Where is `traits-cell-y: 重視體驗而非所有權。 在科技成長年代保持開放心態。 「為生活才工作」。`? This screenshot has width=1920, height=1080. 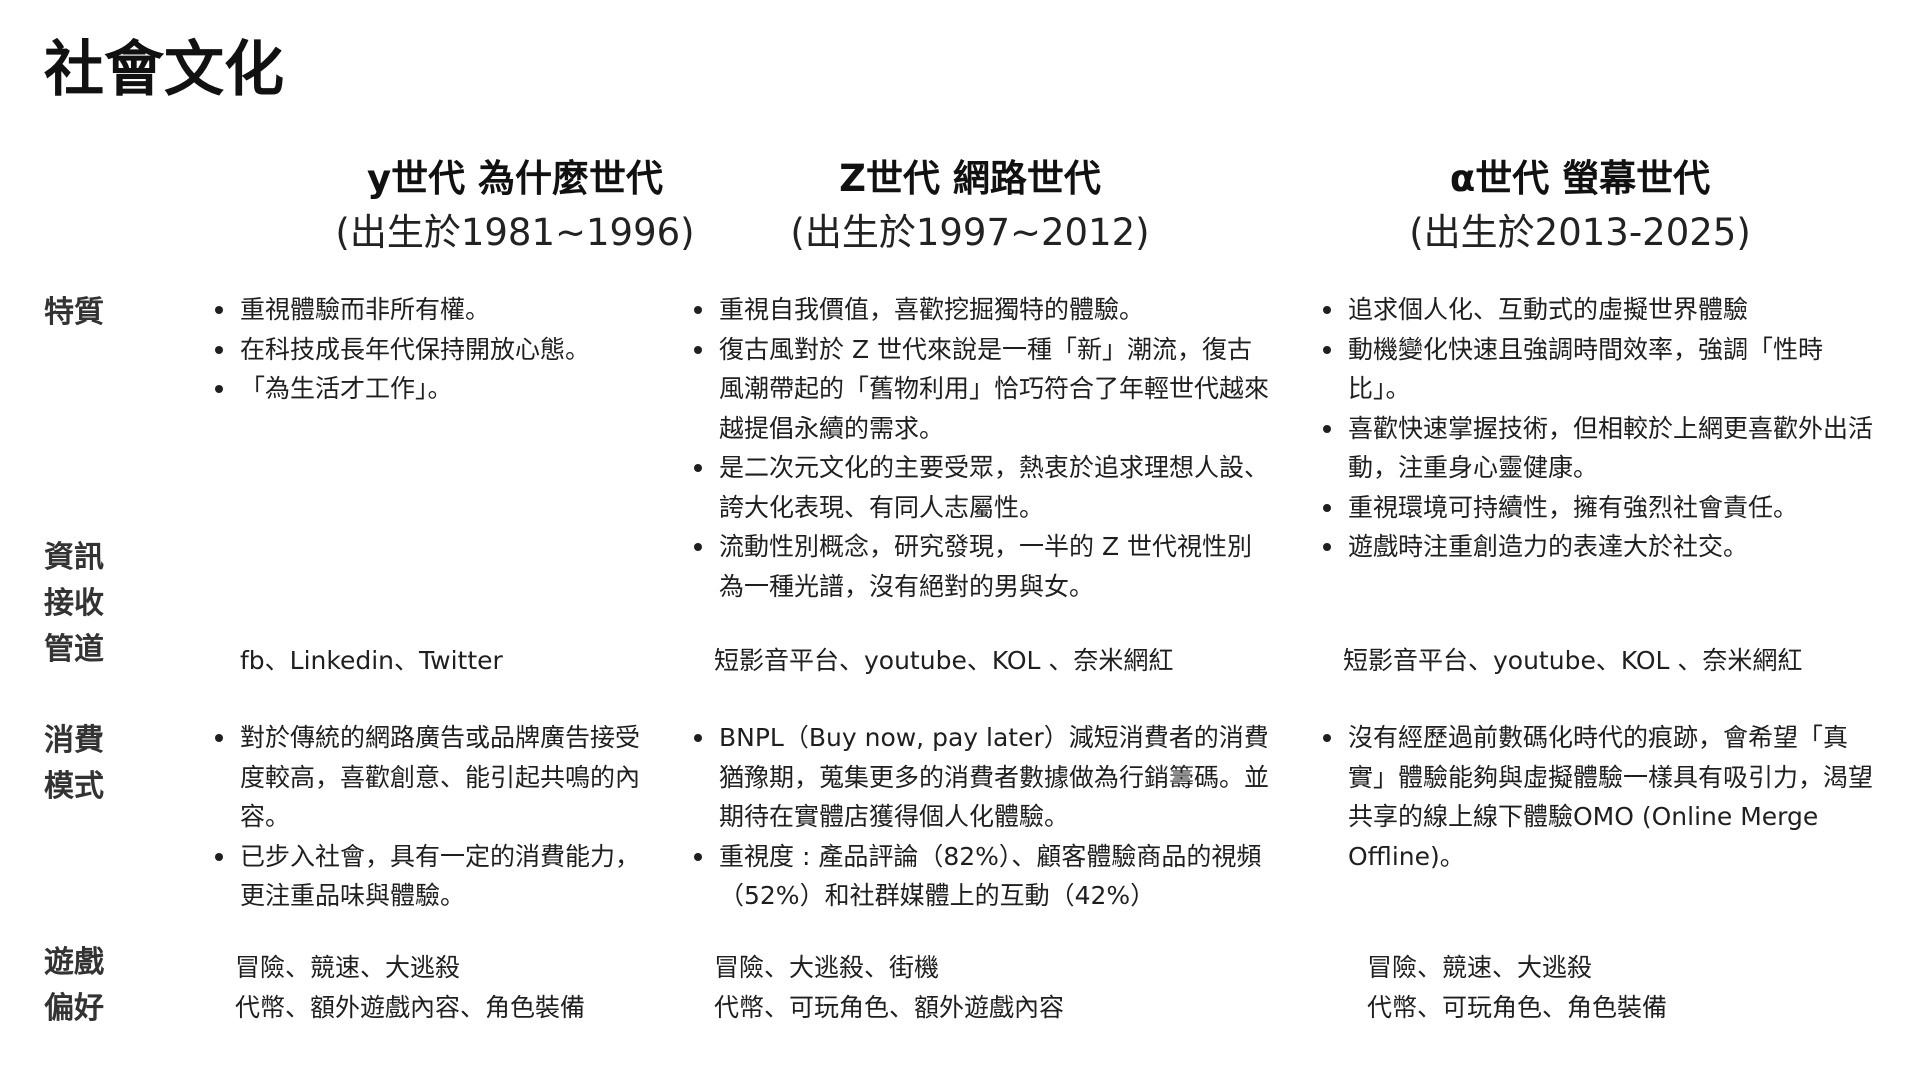
traits-cell-y: 重視體驗而非所有權。 在科技成長年代保持開放心態。 「為生活才工作」。 is located at coordinates (432, 349).